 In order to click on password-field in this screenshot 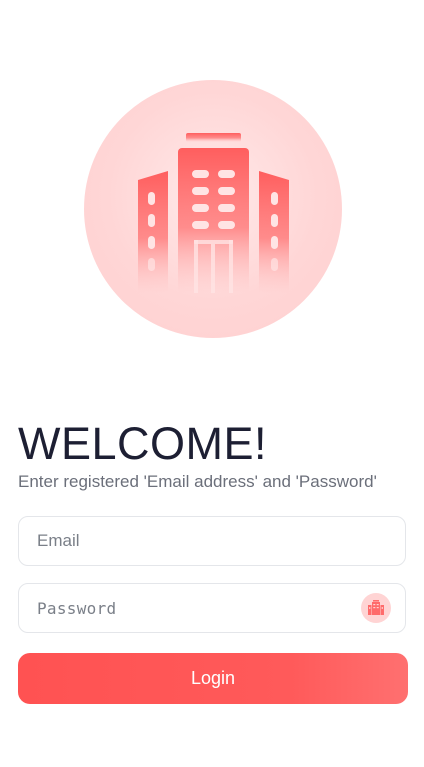, I will do `click(212, 608)`.